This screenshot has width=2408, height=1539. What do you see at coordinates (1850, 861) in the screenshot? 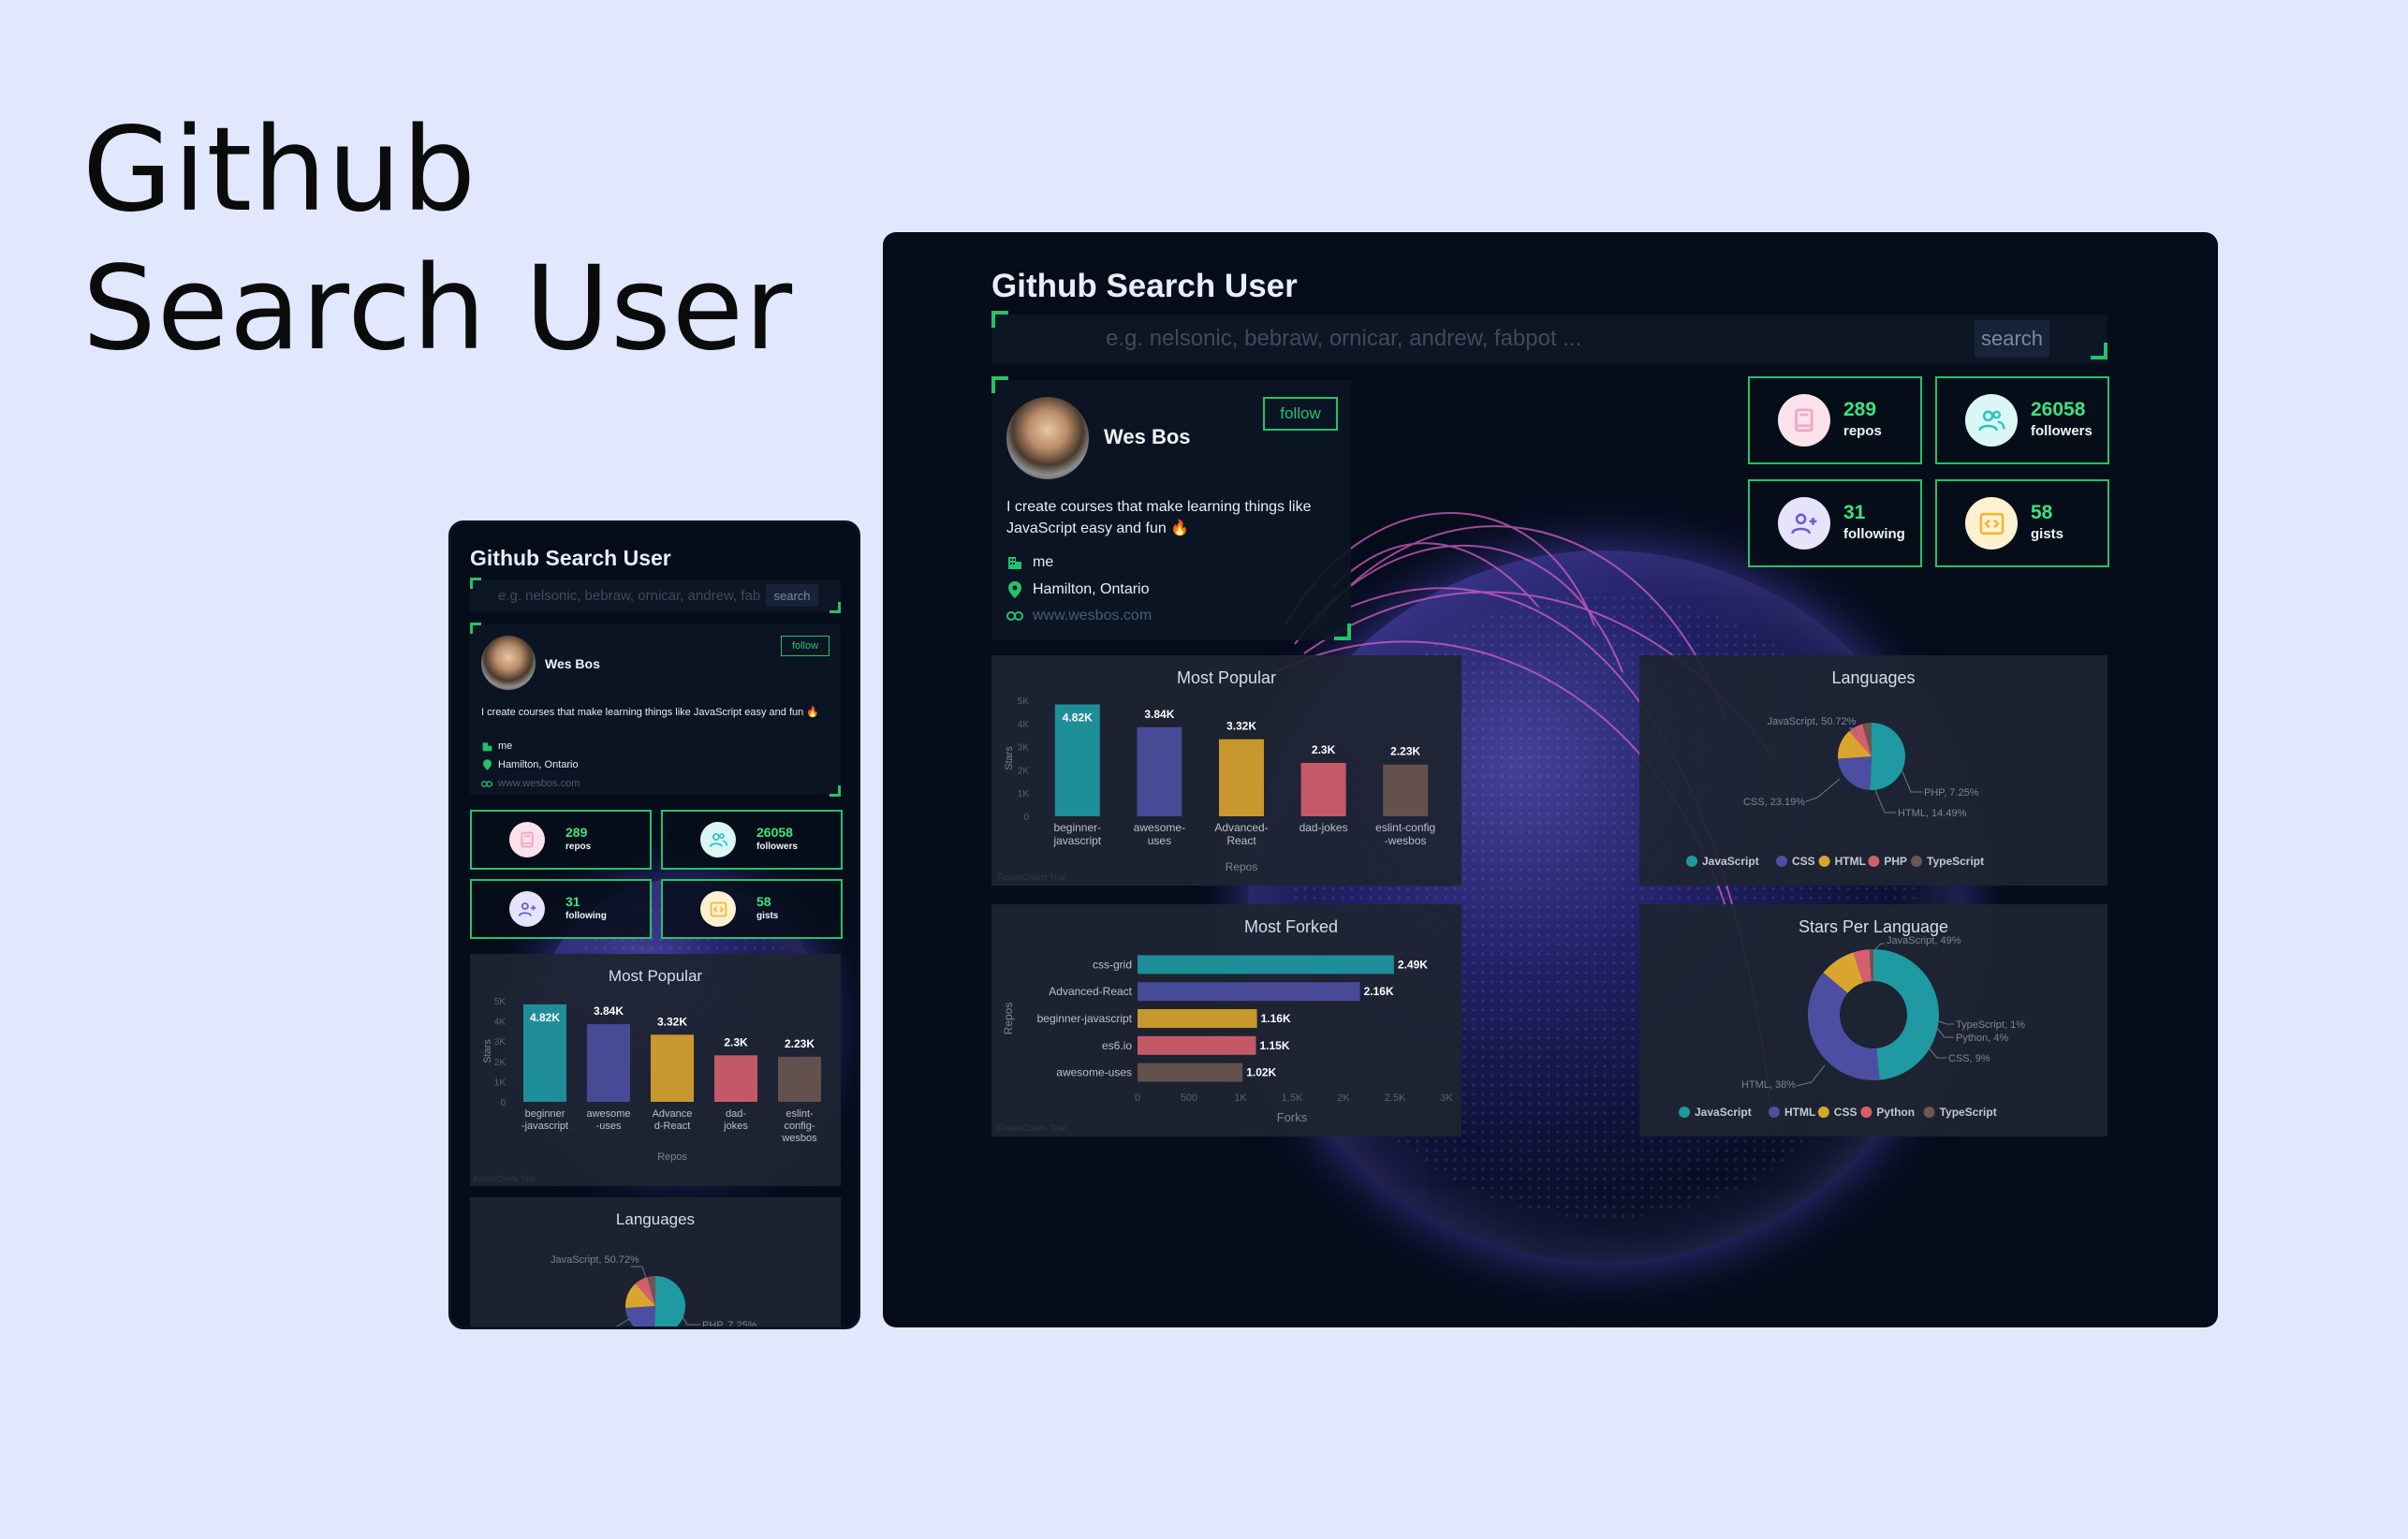
I see `legend-item-HTML: HTML` at bounding box center [1850, 861].